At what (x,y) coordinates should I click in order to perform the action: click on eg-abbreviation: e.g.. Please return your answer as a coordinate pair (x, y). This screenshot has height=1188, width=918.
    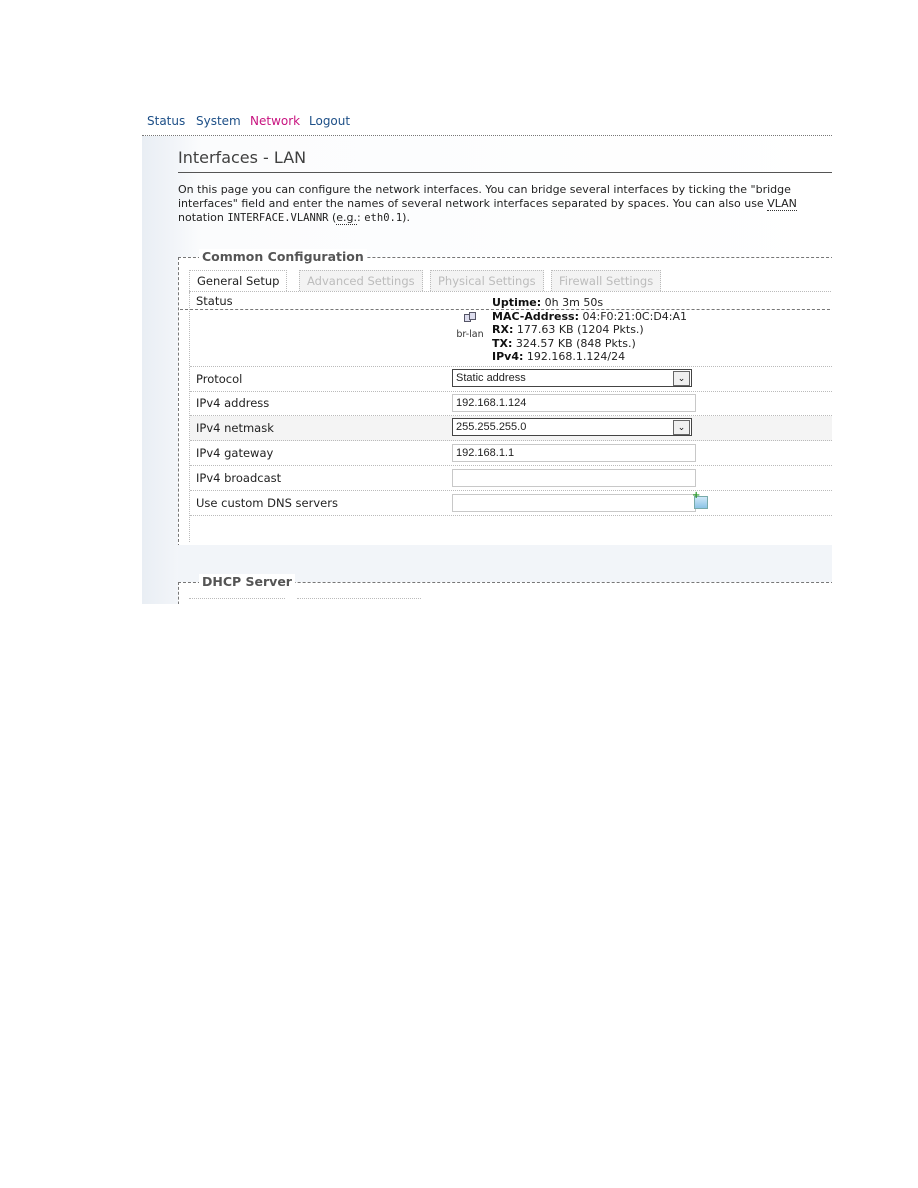
    Looking at the image, I should click on (347, 218).